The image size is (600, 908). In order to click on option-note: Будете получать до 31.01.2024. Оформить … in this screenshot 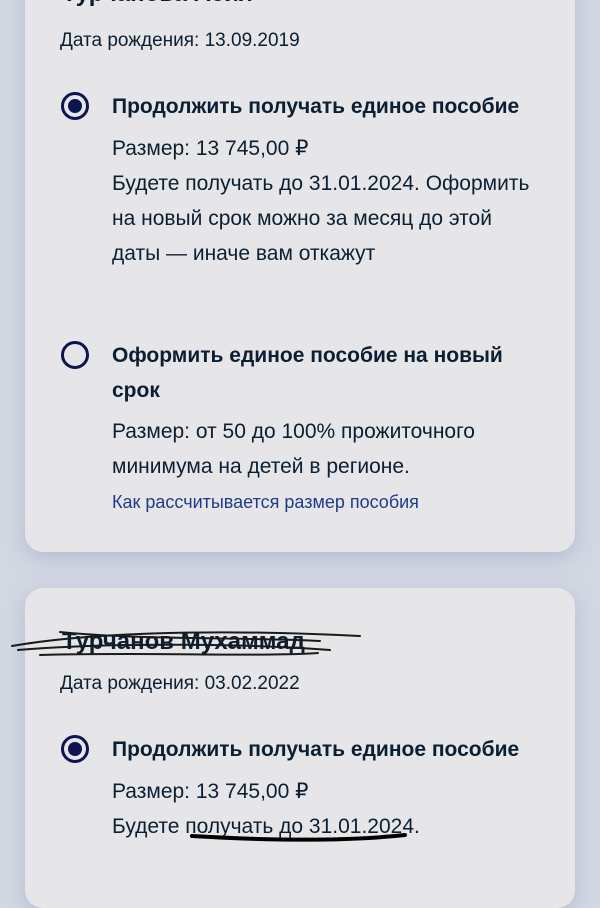, I will do `click(321, 218)`.